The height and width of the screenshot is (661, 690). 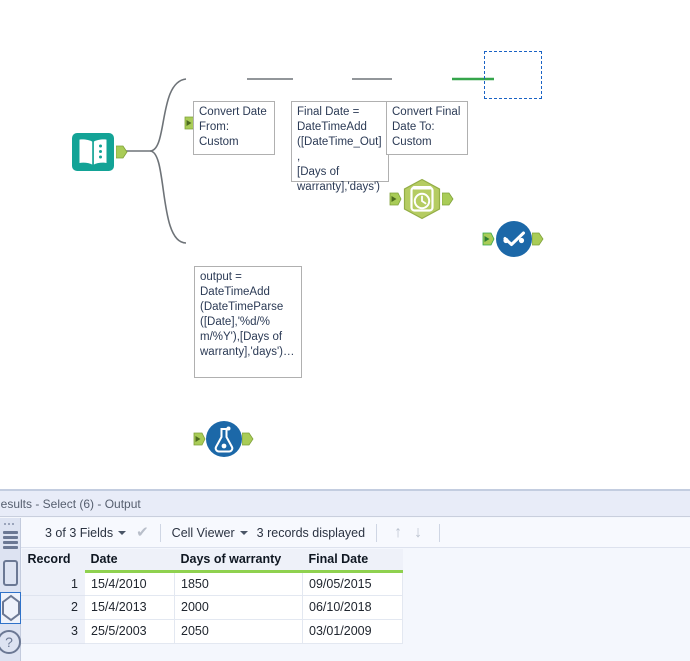 What do you see at coordinates (238, 561) in the screenshot?
I see `column-header-days-of-warranty: Days of warranty` at bounding box center [238, 561].